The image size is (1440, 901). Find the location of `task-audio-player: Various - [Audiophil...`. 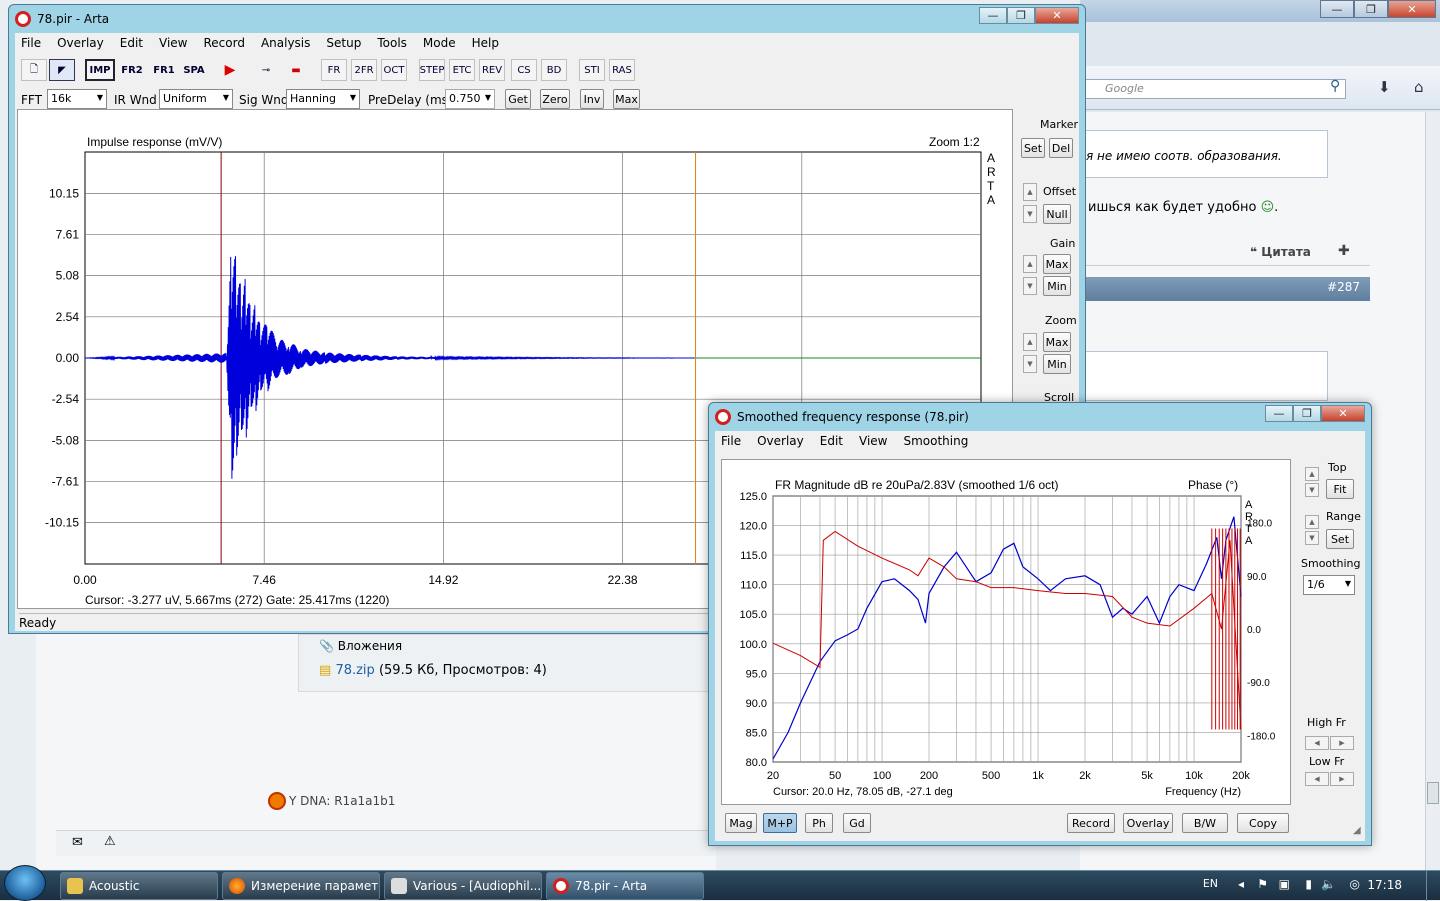

task-audio-player: Various - [Audiophil... is located at coordinates (463, 886).